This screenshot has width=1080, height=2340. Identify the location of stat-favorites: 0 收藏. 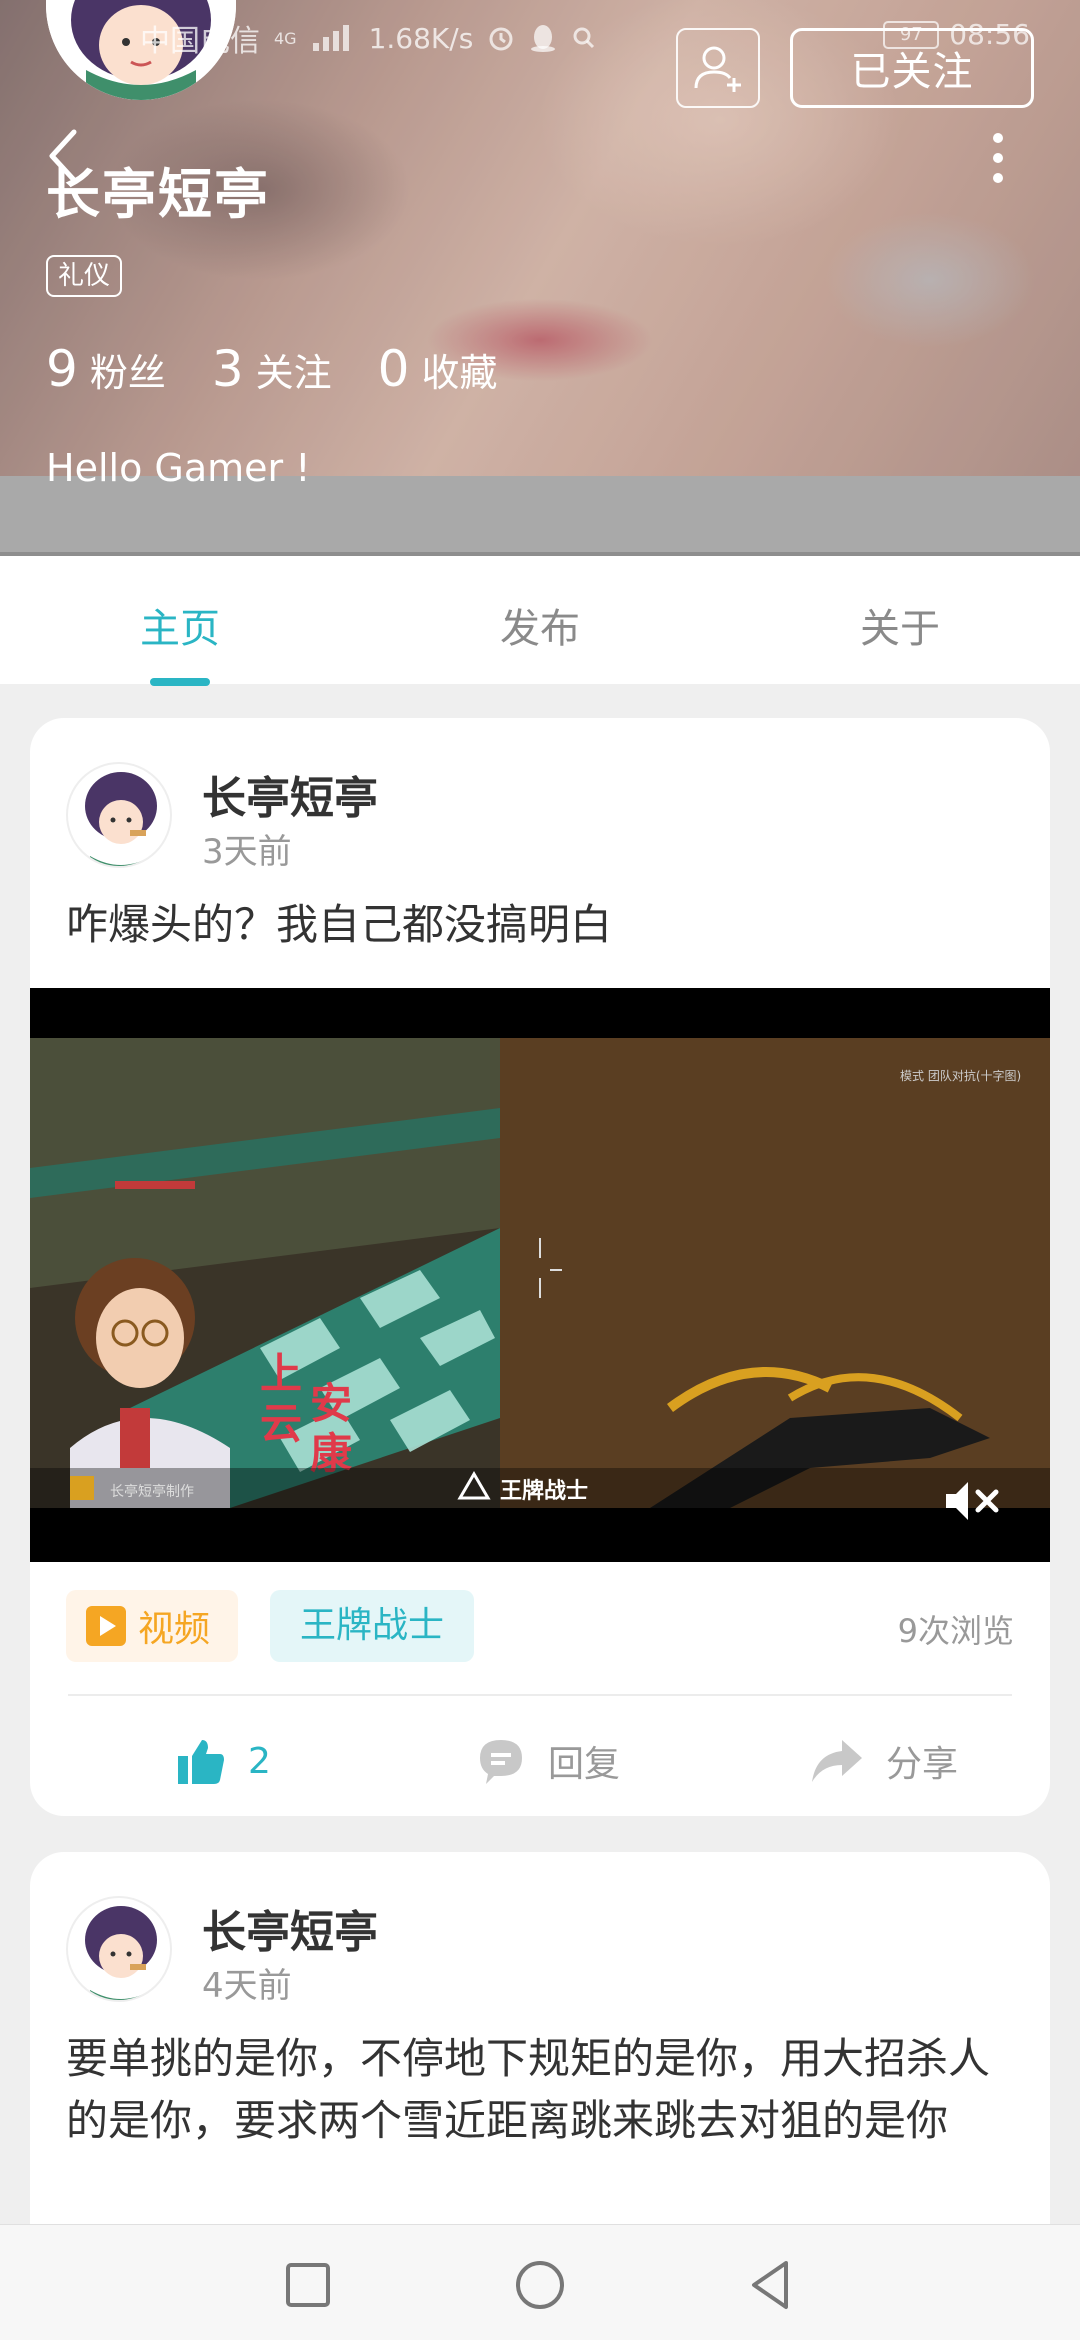
(438, 369).